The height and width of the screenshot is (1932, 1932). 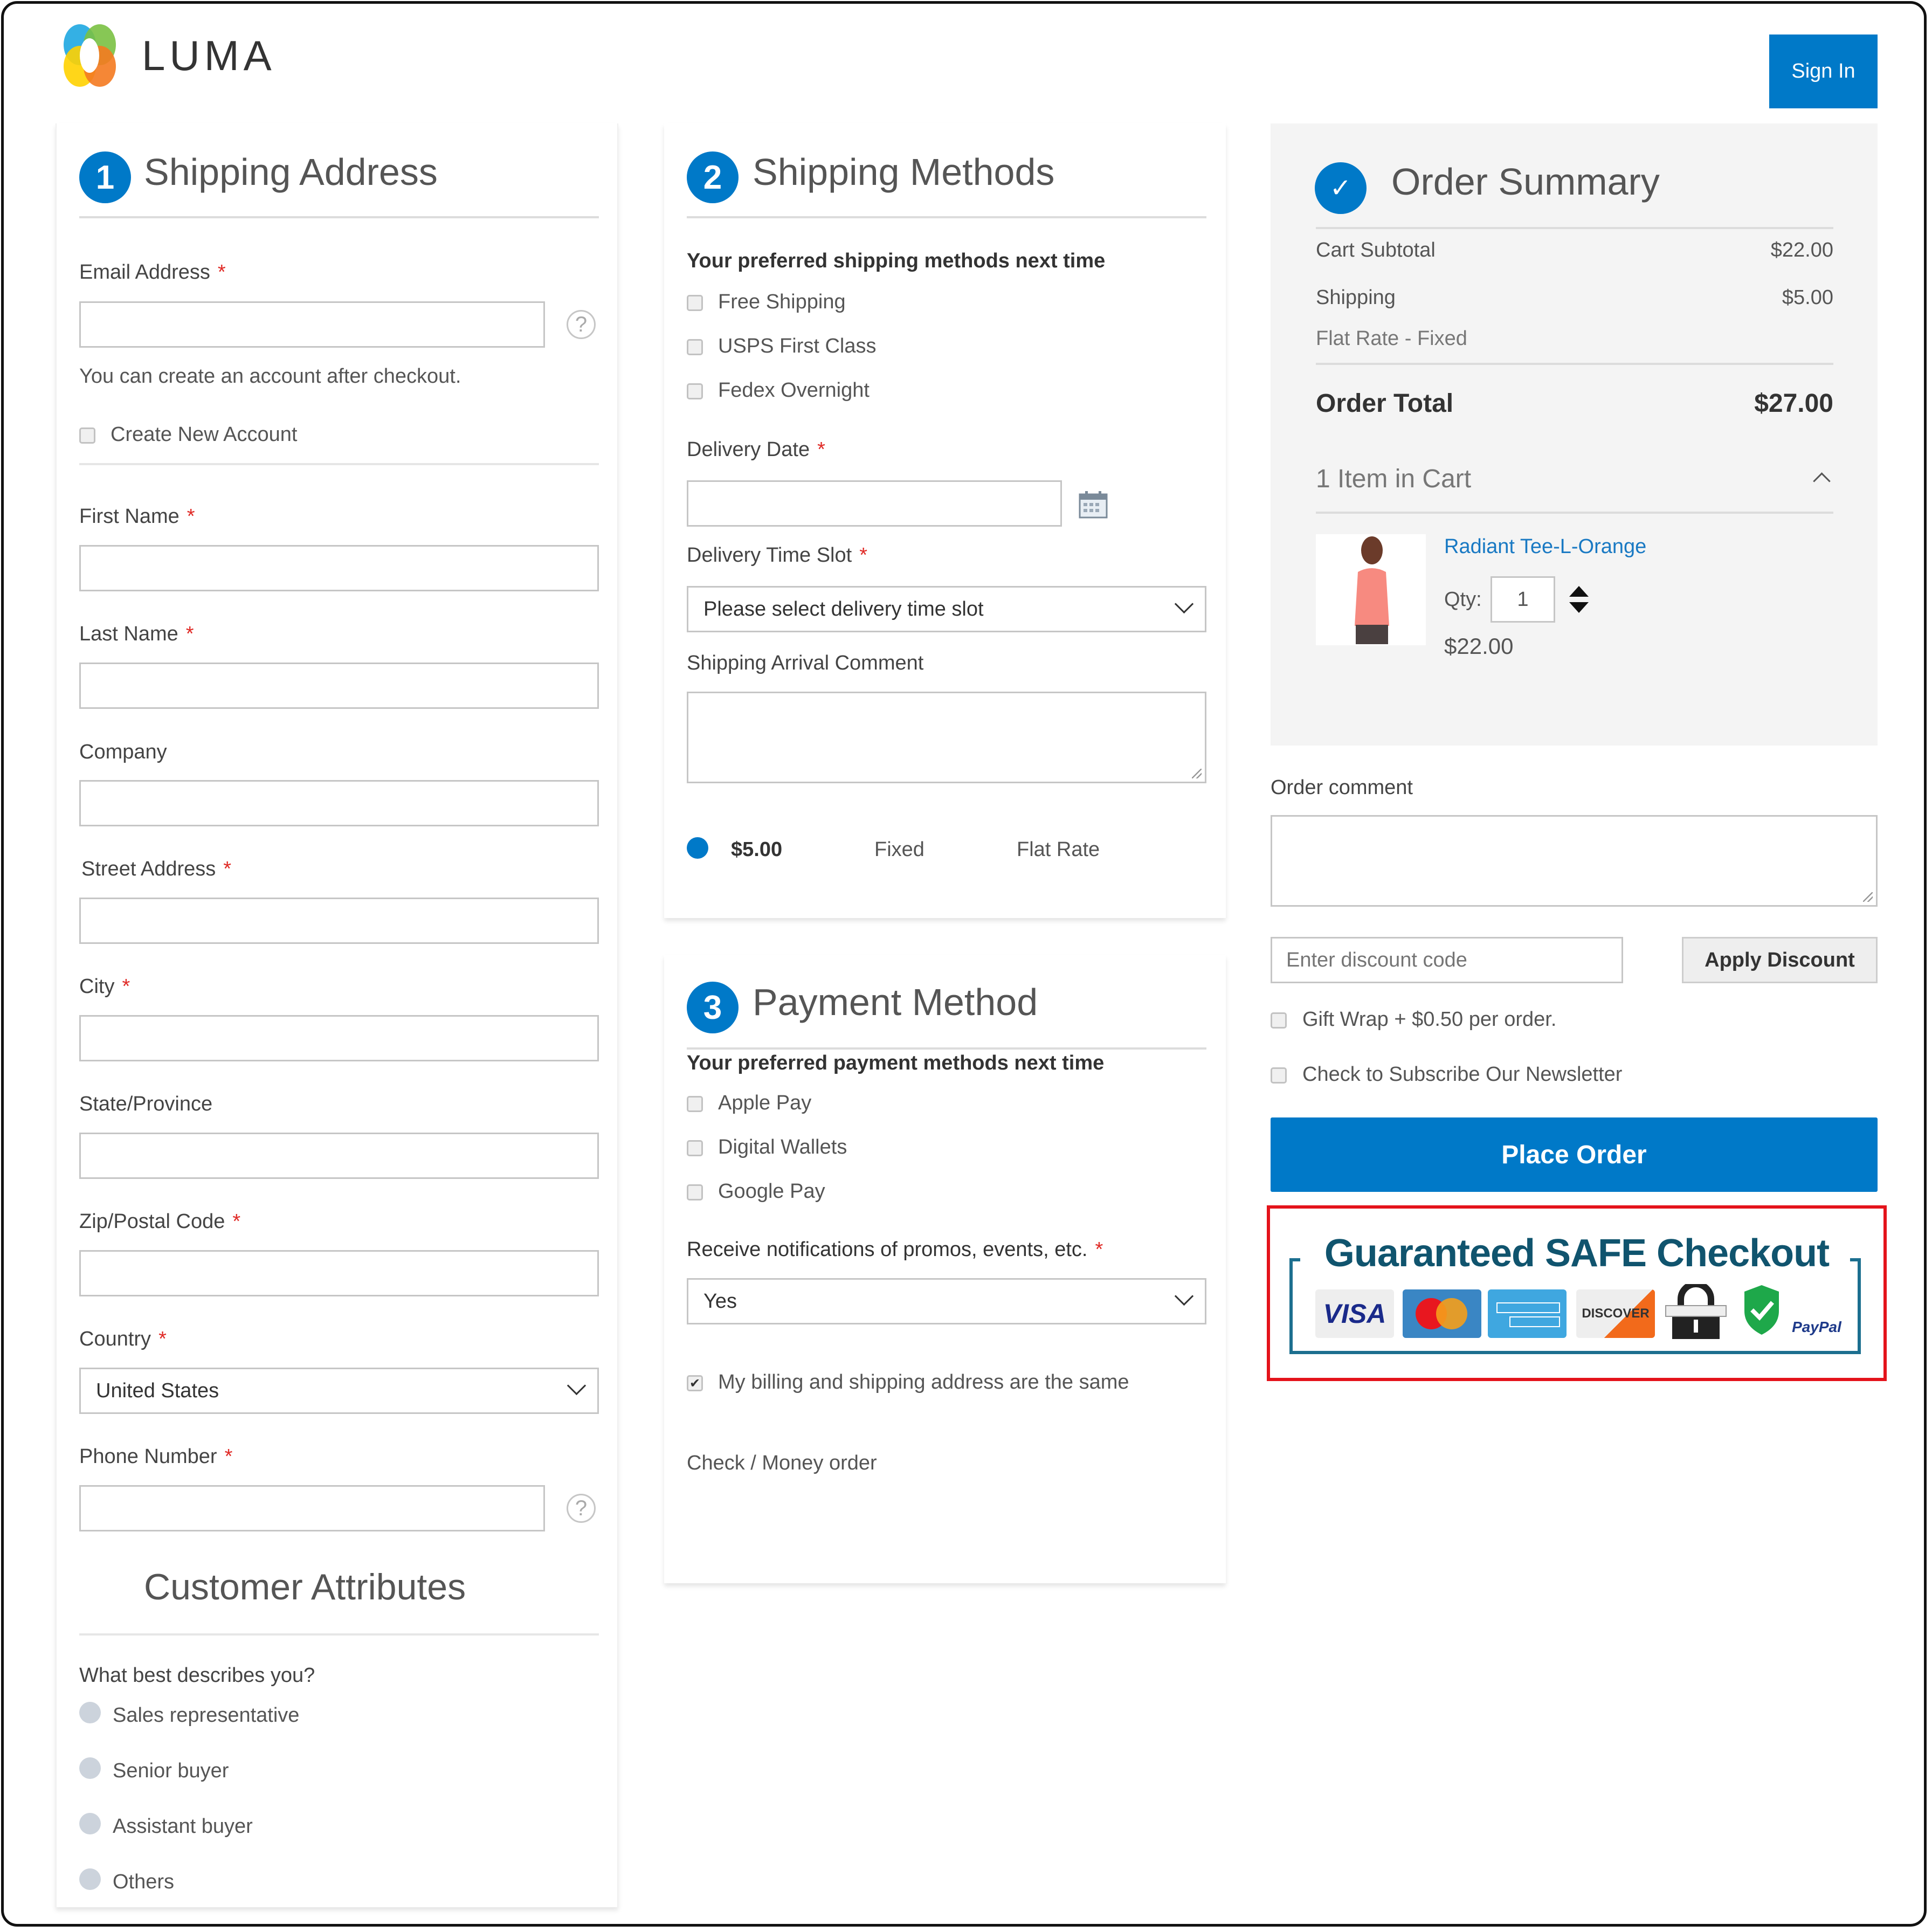 What do you see at coordinates (805, 663) in the screenshot?
I see `arrival-comment-label: Shipping Arrival Comment` at bounding box center [805, 663].